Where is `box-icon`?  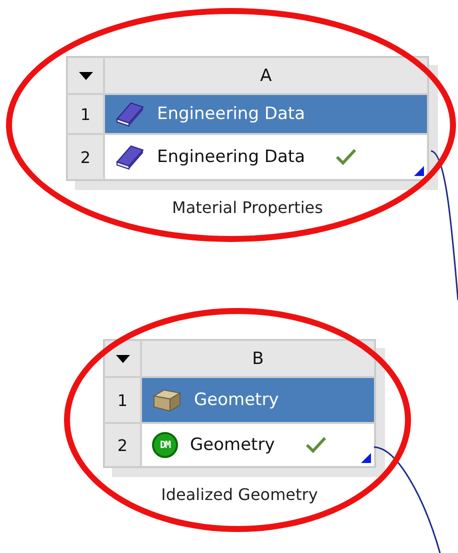 box-icon is located at coordinates (167, 400).